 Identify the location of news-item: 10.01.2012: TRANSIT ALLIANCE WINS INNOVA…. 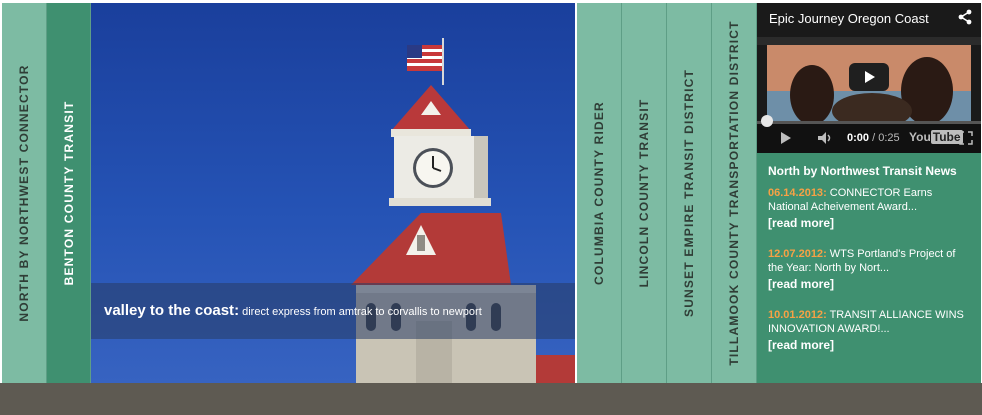
(870, 330).